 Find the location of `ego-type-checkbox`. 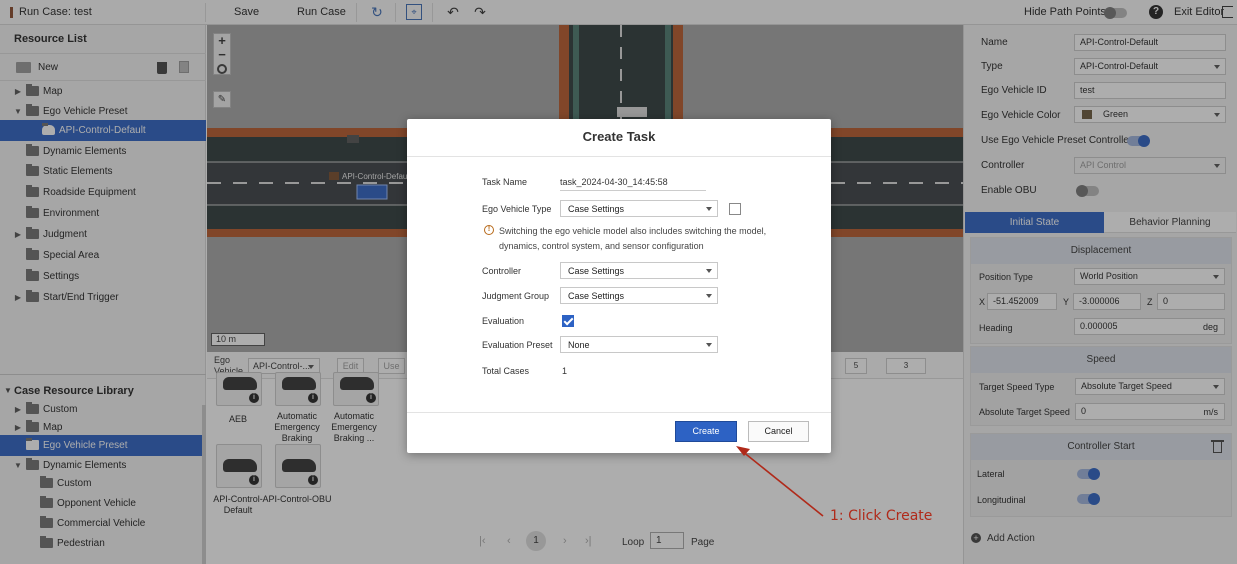

ego-type-checkbox is located at coordinates (735, 209).